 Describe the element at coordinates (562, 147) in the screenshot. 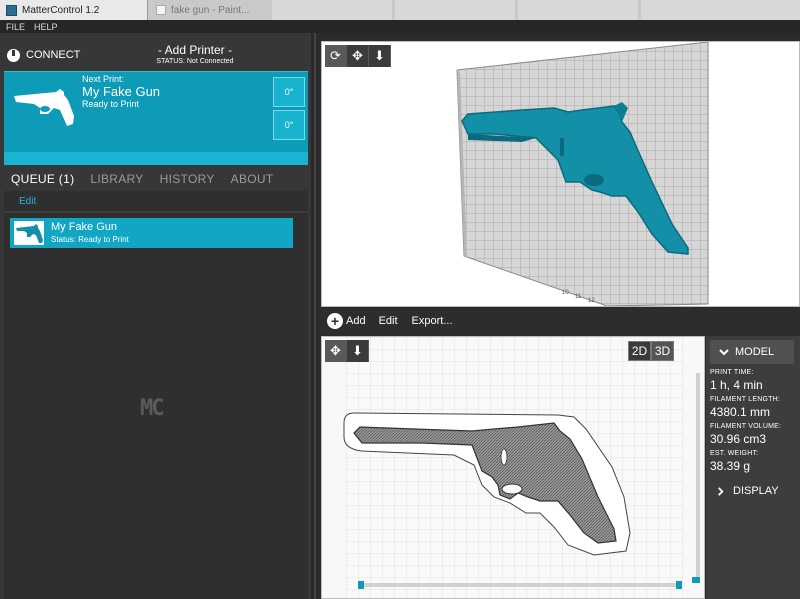

I see `gun-model-3d-slot` at that location.